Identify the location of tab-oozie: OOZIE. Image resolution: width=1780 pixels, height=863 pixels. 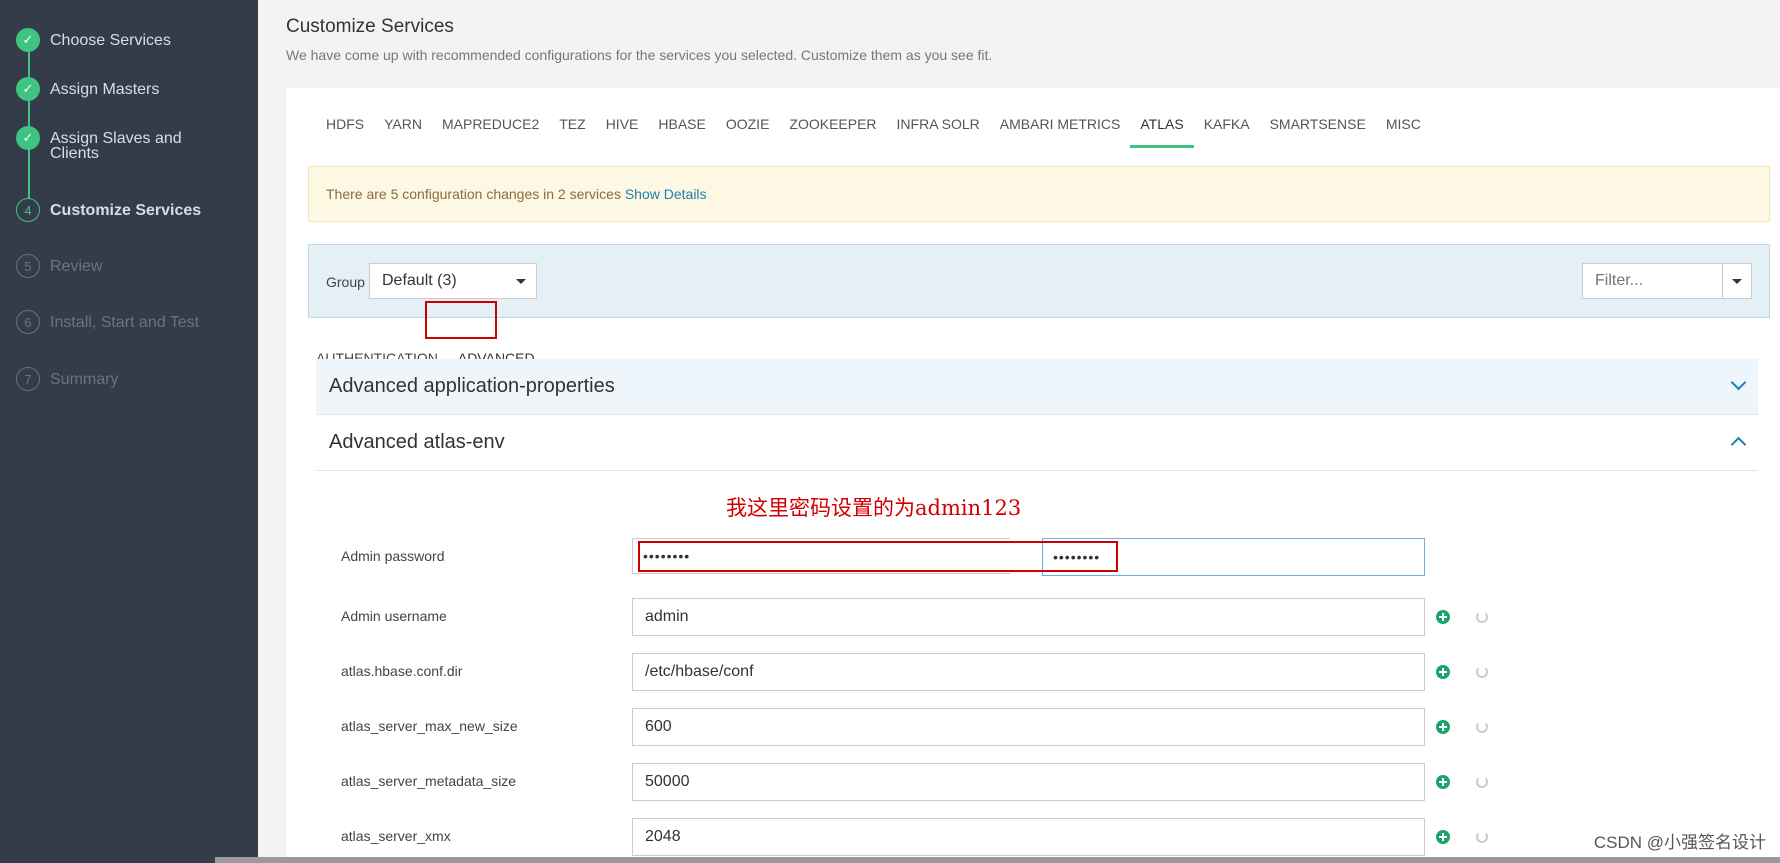
(748, 130).